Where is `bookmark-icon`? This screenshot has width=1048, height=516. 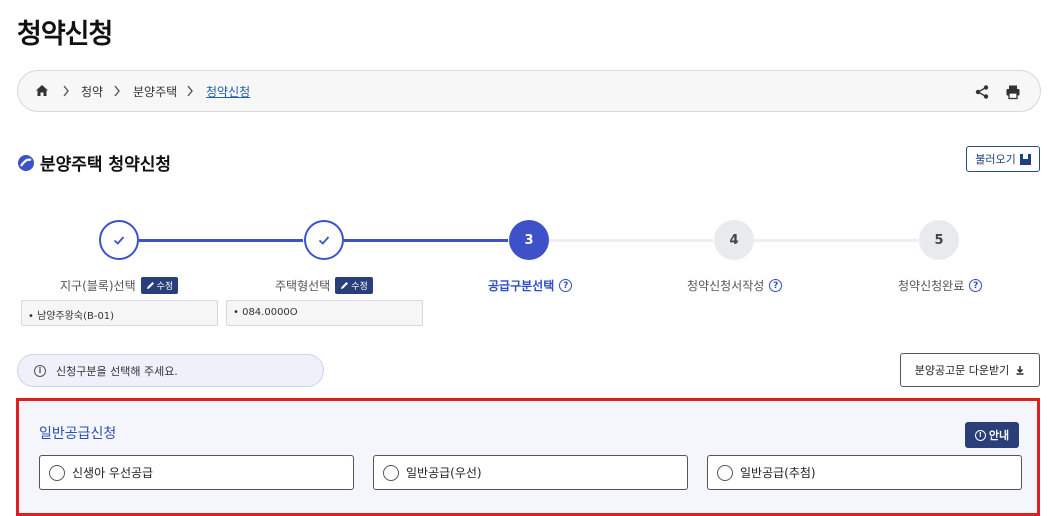
bookmark-icon is located at coordinates (1025, 159).